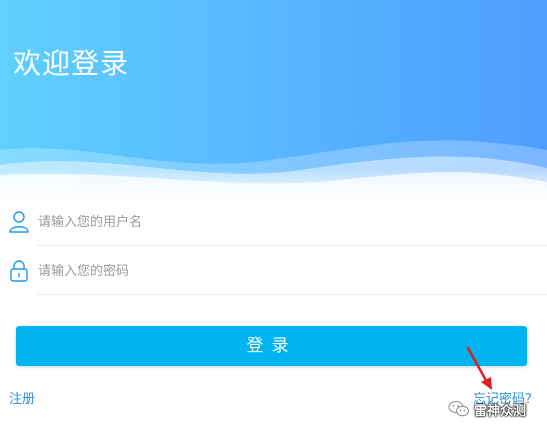 Image resolution: width=547 pixels, height=434 pixels. What do you see at coordinates (19, 271) in the screenshot?
I see `lock-icon` at bounding box center [19, 271].